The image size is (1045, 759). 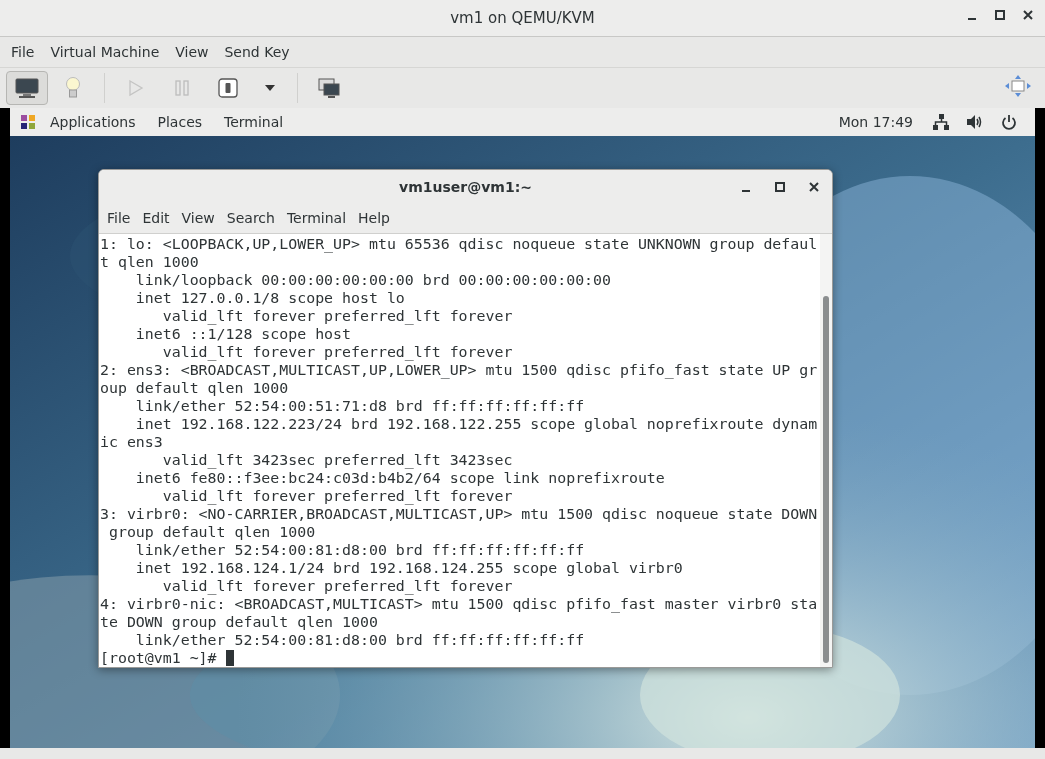 What do you see at coordinates (975, 122) in the screenshot?
I see `speaker-icon` at bounding box center [975, 122].